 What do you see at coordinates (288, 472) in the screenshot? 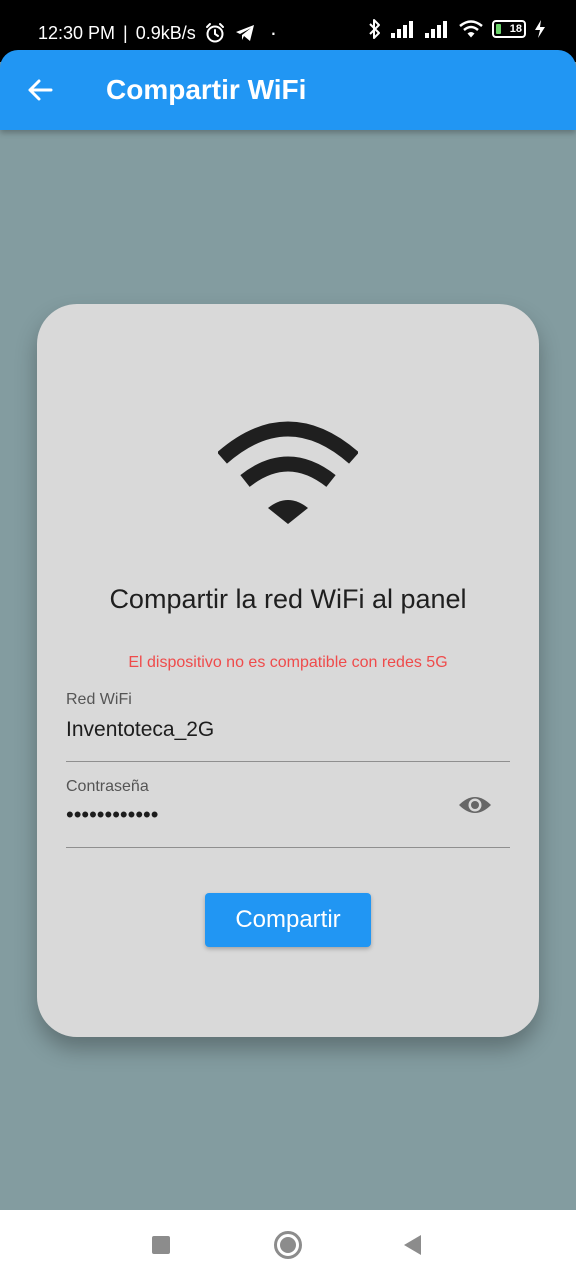
I see `wifi-icon` at bounding box center [288, 472].